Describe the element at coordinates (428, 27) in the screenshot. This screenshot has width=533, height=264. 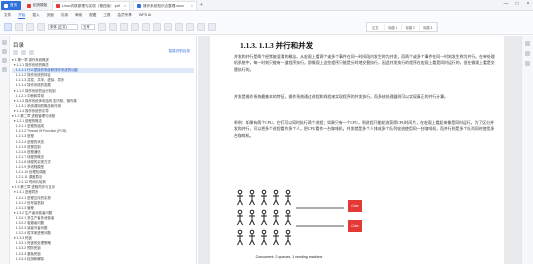
I see `style-heading-3: 标题 3` at that location.